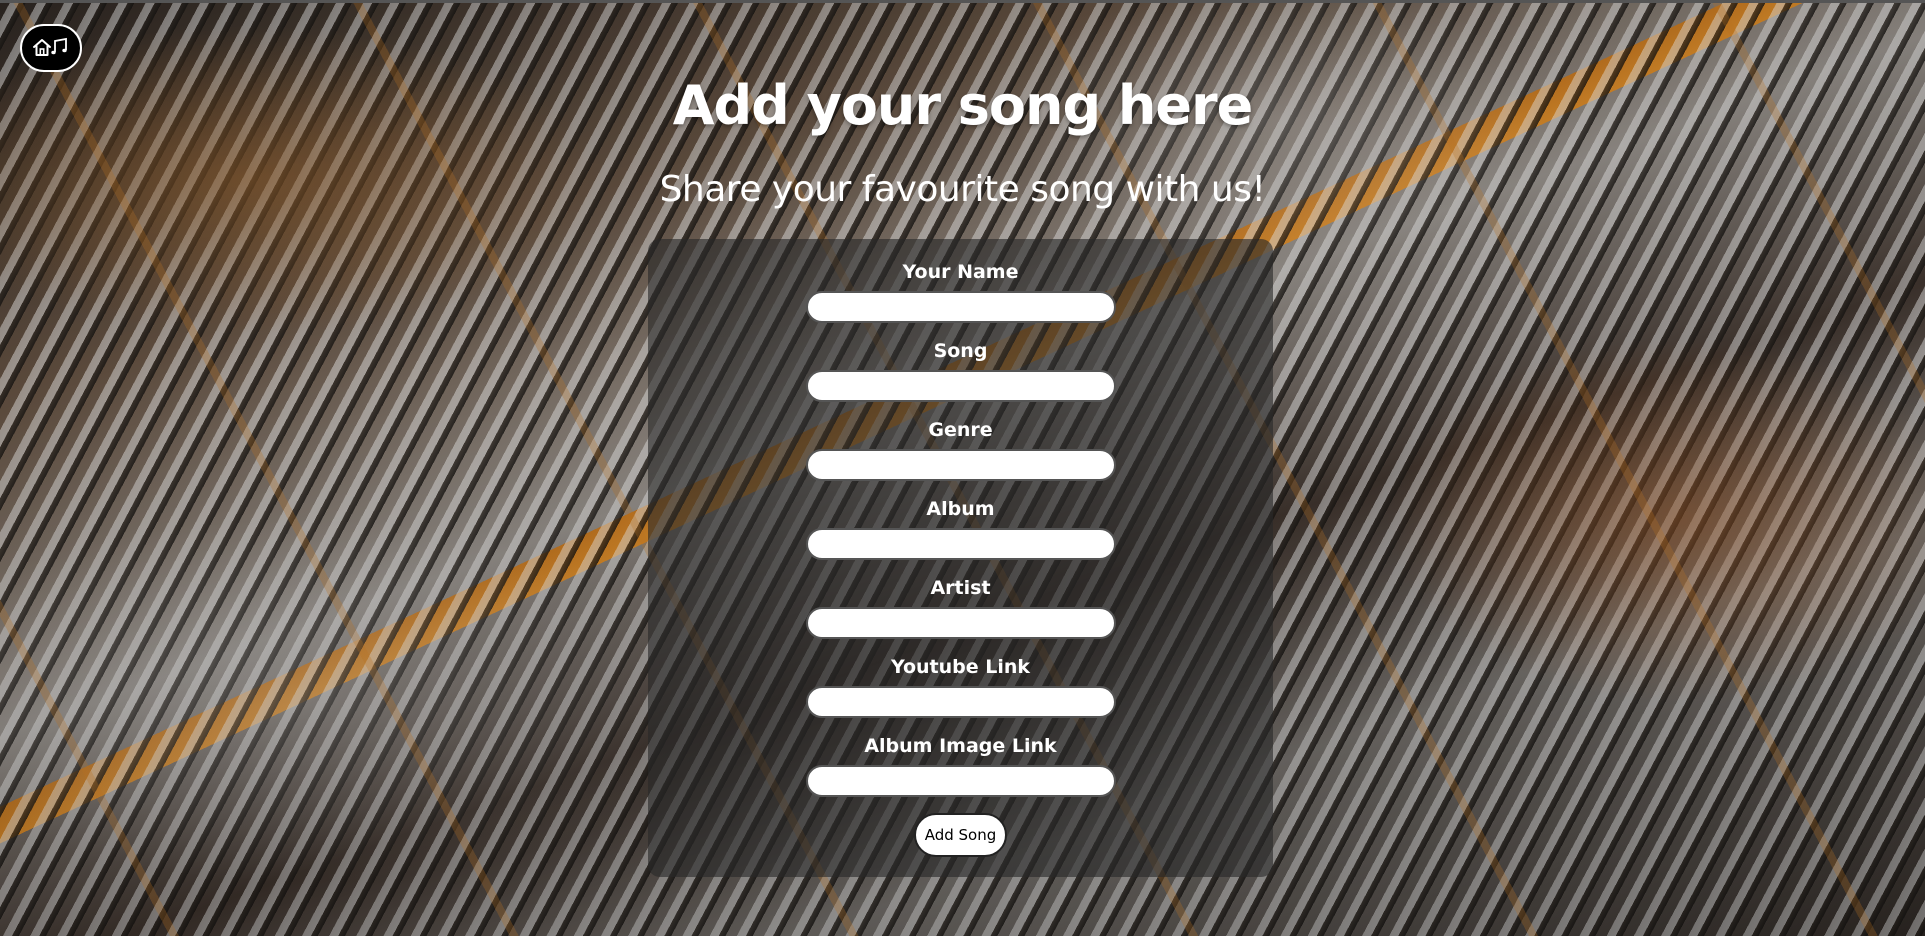 This screenshot has height=936, width=1925. What do you see at coordinates (960, 746) in the screenshot?
I see `album-image-link-label: Album Image Link` at bounding box center [960, 746].